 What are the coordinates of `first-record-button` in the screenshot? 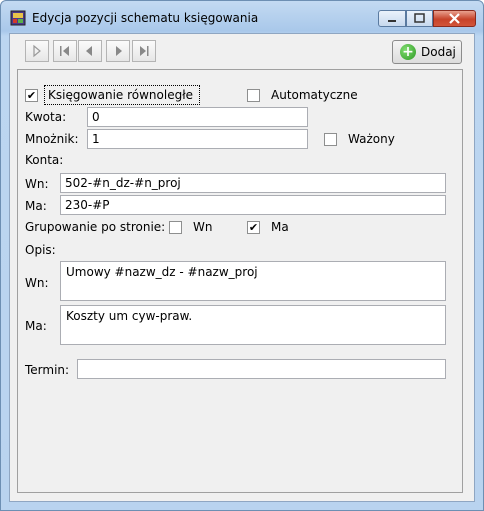 It's located at (65, 51).